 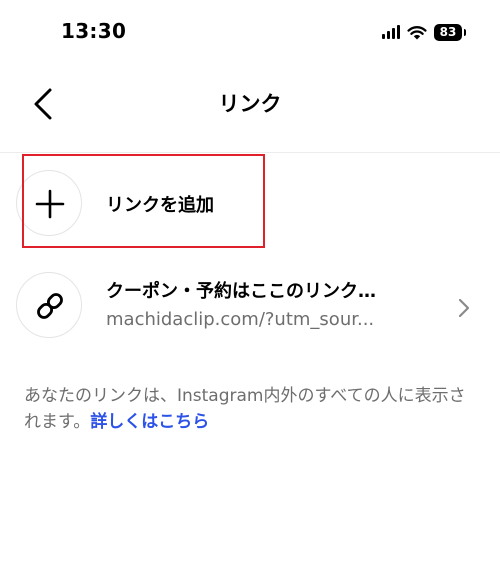 I want to click on status-icons: 83, so click(x=424, y=32).